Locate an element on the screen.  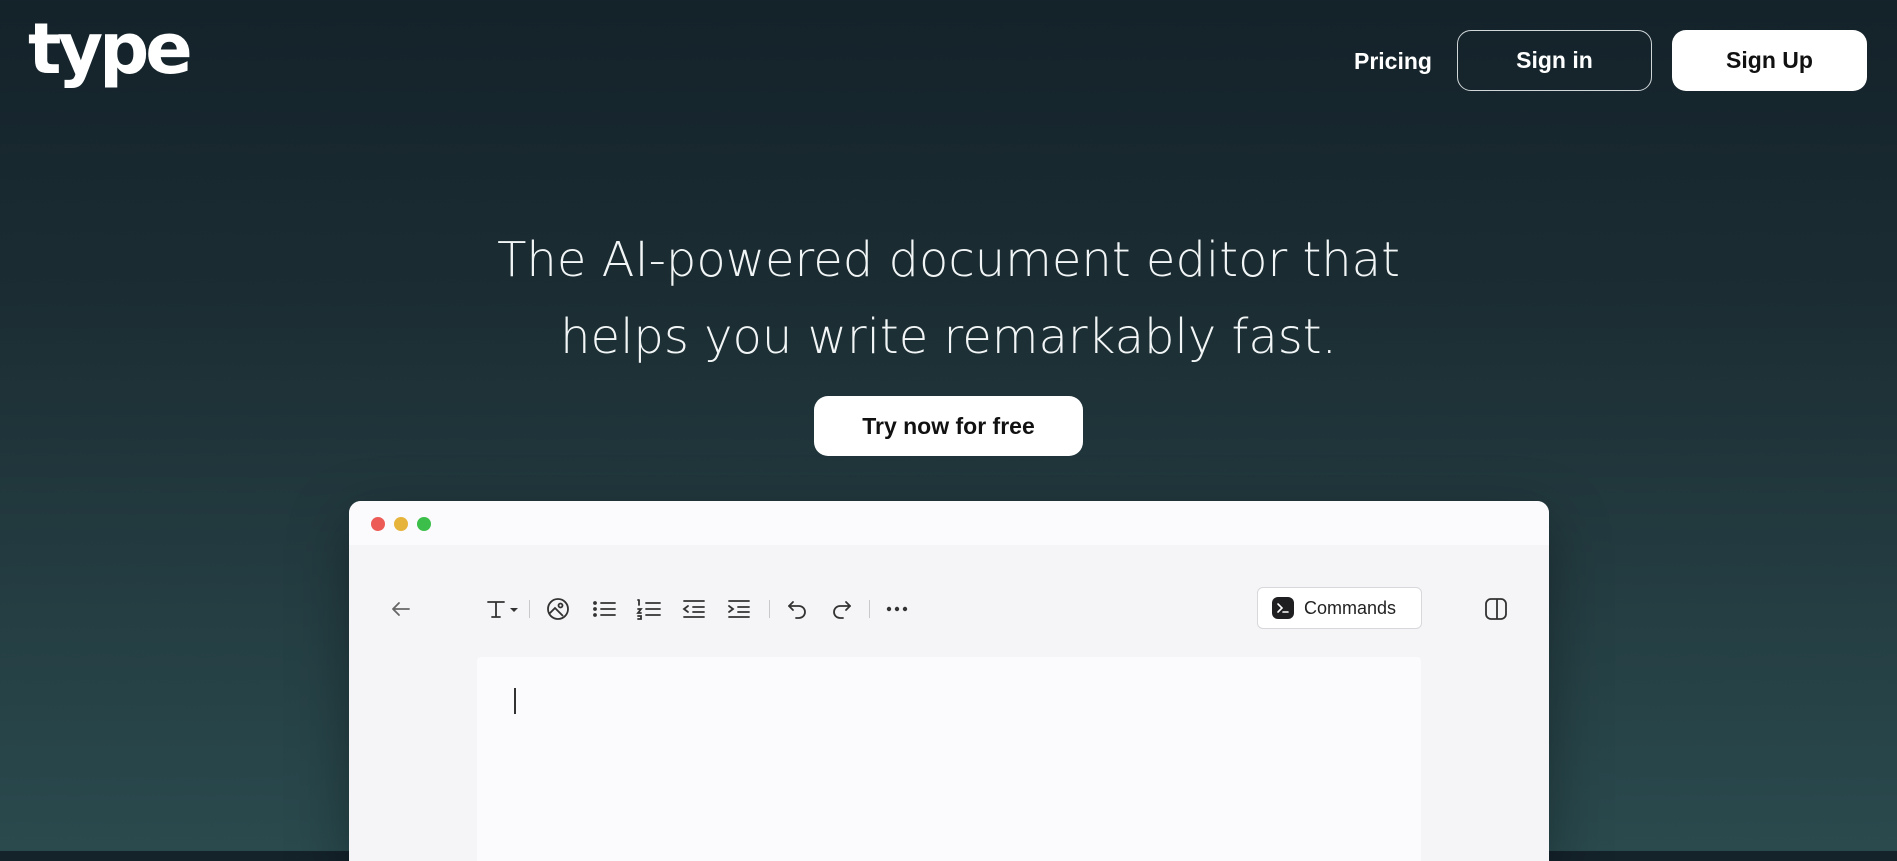
window-titlebar is located at coordinates (949, 523).